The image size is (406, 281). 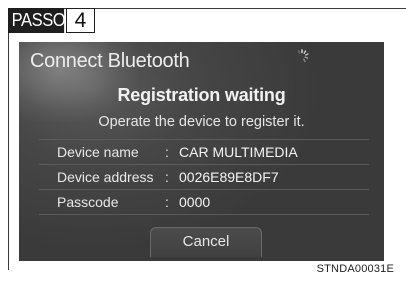 I want to click on device-name-value: CAR MULTIMEDIA, so click(x=238, y=152).